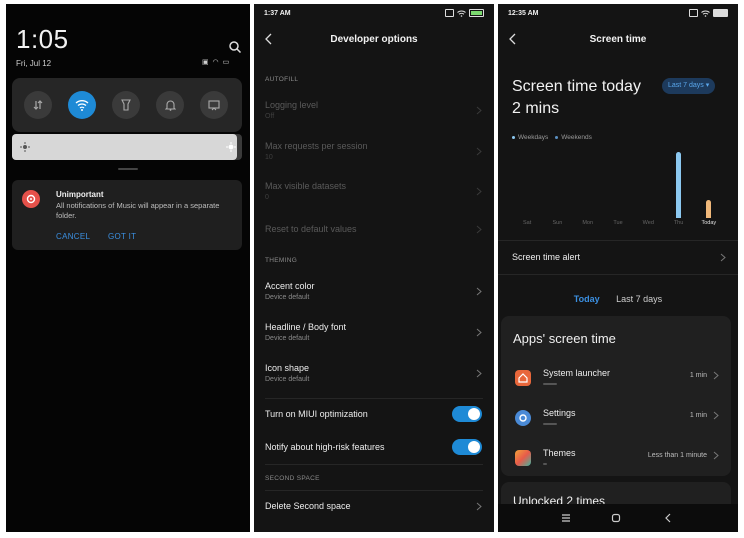 The width and height of the screenshot is (744, 538). I want to click on brightness-level, so click(125, 147).